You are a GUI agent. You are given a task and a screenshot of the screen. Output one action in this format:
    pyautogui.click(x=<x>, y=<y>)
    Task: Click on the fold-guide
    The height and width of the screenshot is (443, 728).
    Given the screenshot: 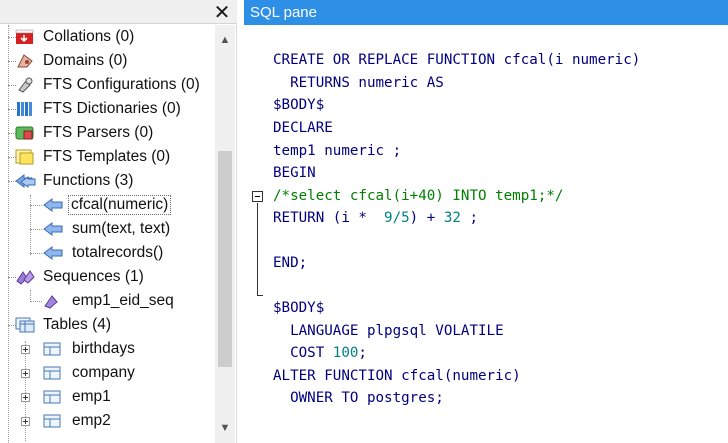 What is the action you would take?
    pyautogui.click(x=257, y=249)
    